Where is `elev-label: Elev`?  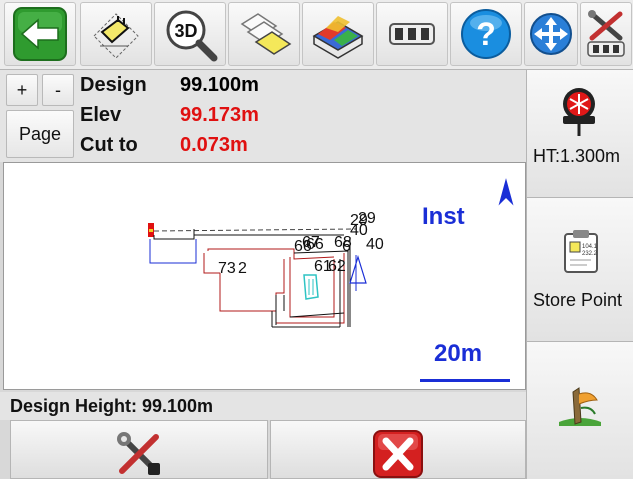 elev-label: Elev is located at coordinates (101, 115).